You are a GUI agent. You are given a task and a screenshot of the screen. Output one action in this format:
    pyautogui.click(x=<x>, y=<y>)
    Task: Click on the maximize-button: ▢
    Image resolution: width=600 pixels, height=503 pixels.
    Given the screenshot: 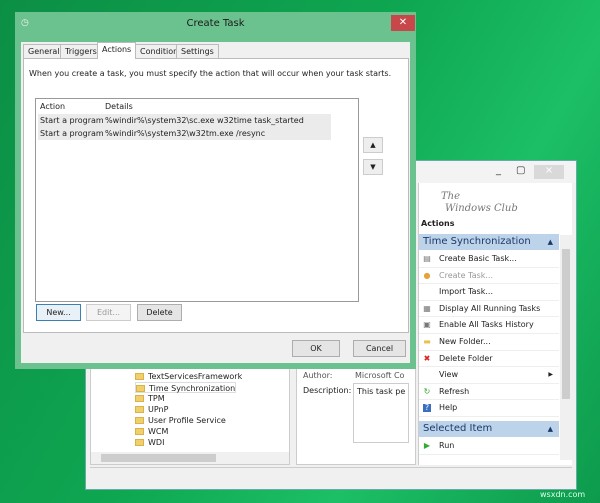 What is the action you would take?
    pyautogui.click(x=520, y=170)
    